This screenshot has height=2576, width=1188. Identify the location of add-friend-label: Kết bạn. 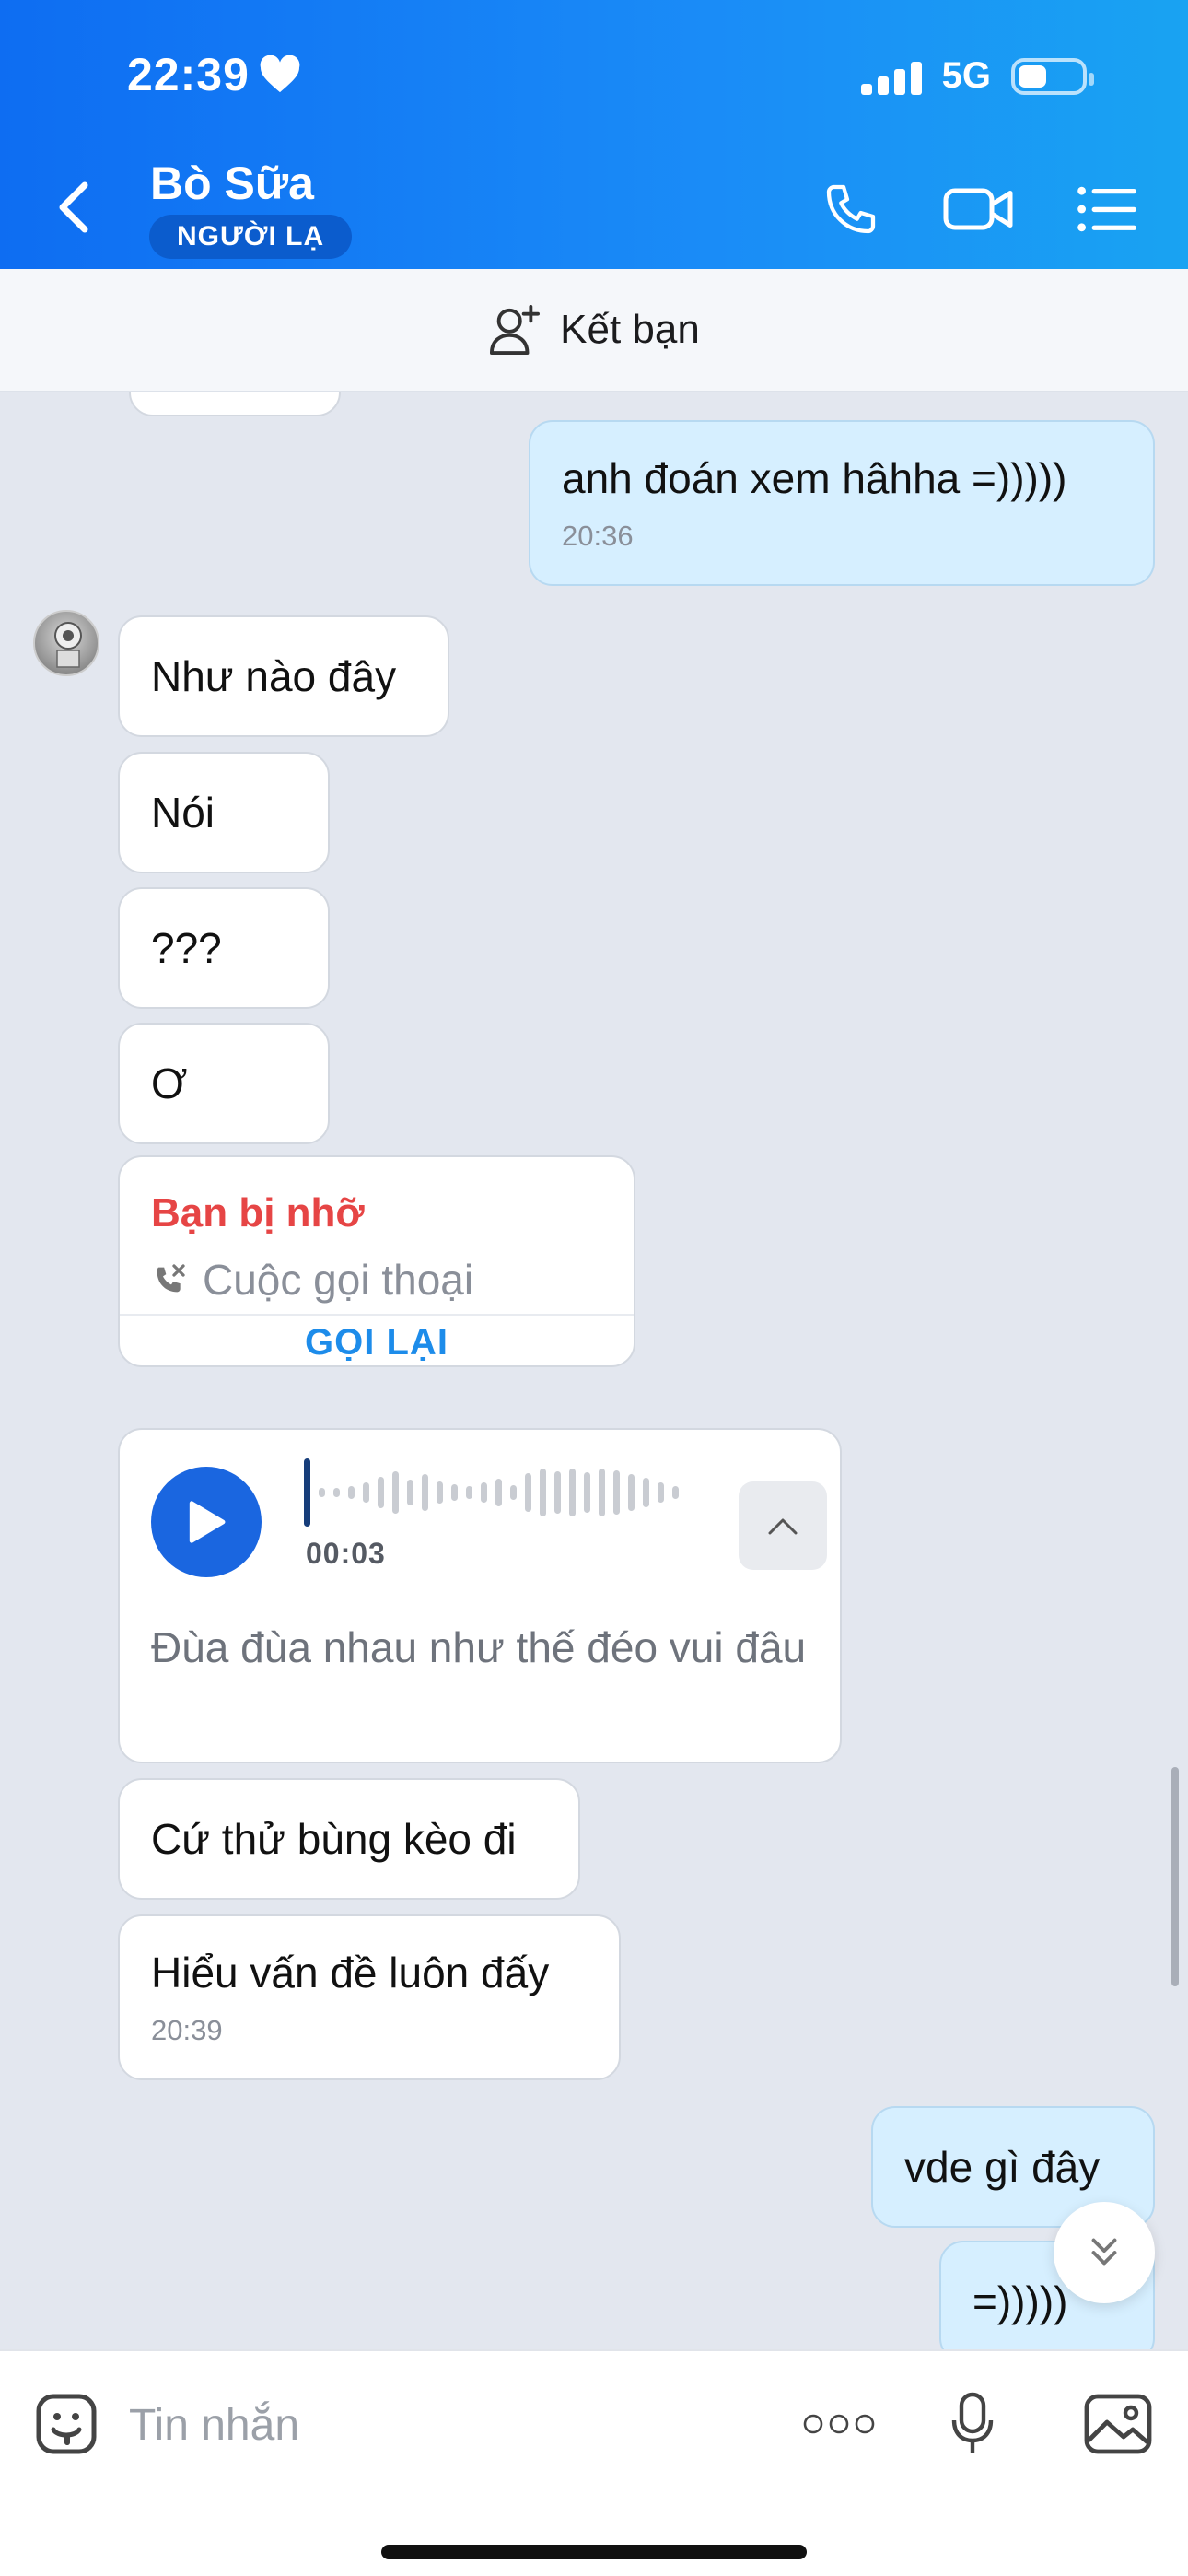
(630, 329).